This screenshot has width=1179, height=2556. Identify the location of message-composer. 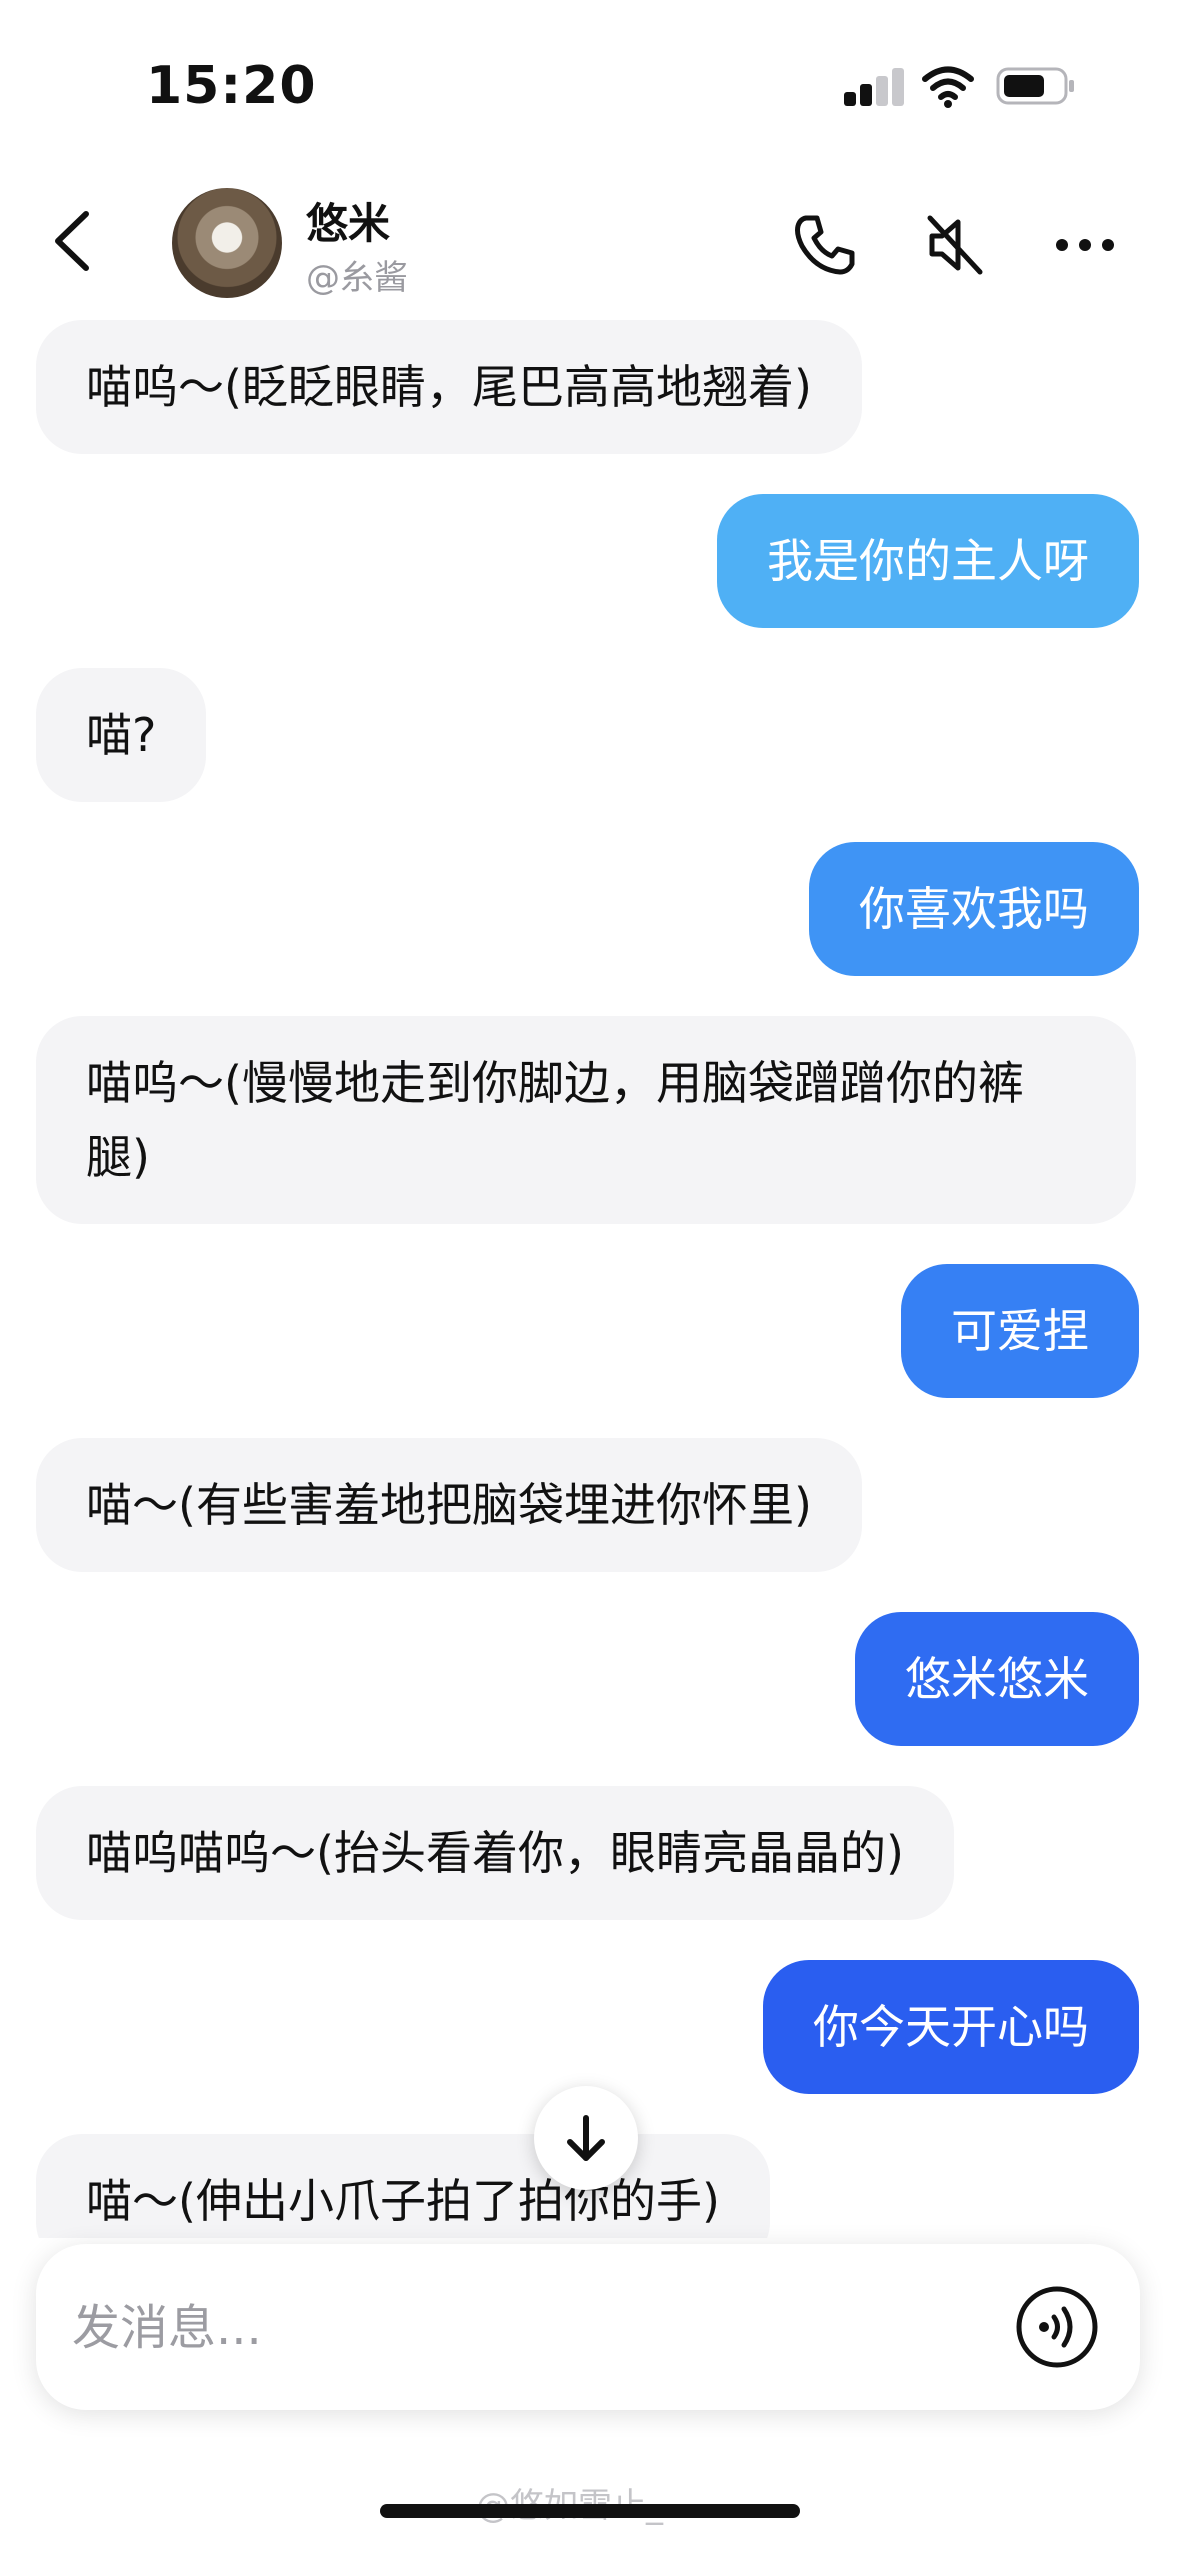
(588, 2327).